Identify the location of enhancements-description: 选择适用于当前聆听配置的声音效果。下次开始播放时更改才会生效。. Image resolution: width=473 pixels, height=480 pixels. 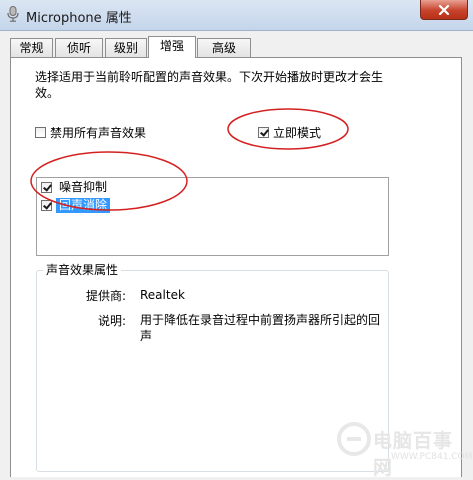
(209, 85).